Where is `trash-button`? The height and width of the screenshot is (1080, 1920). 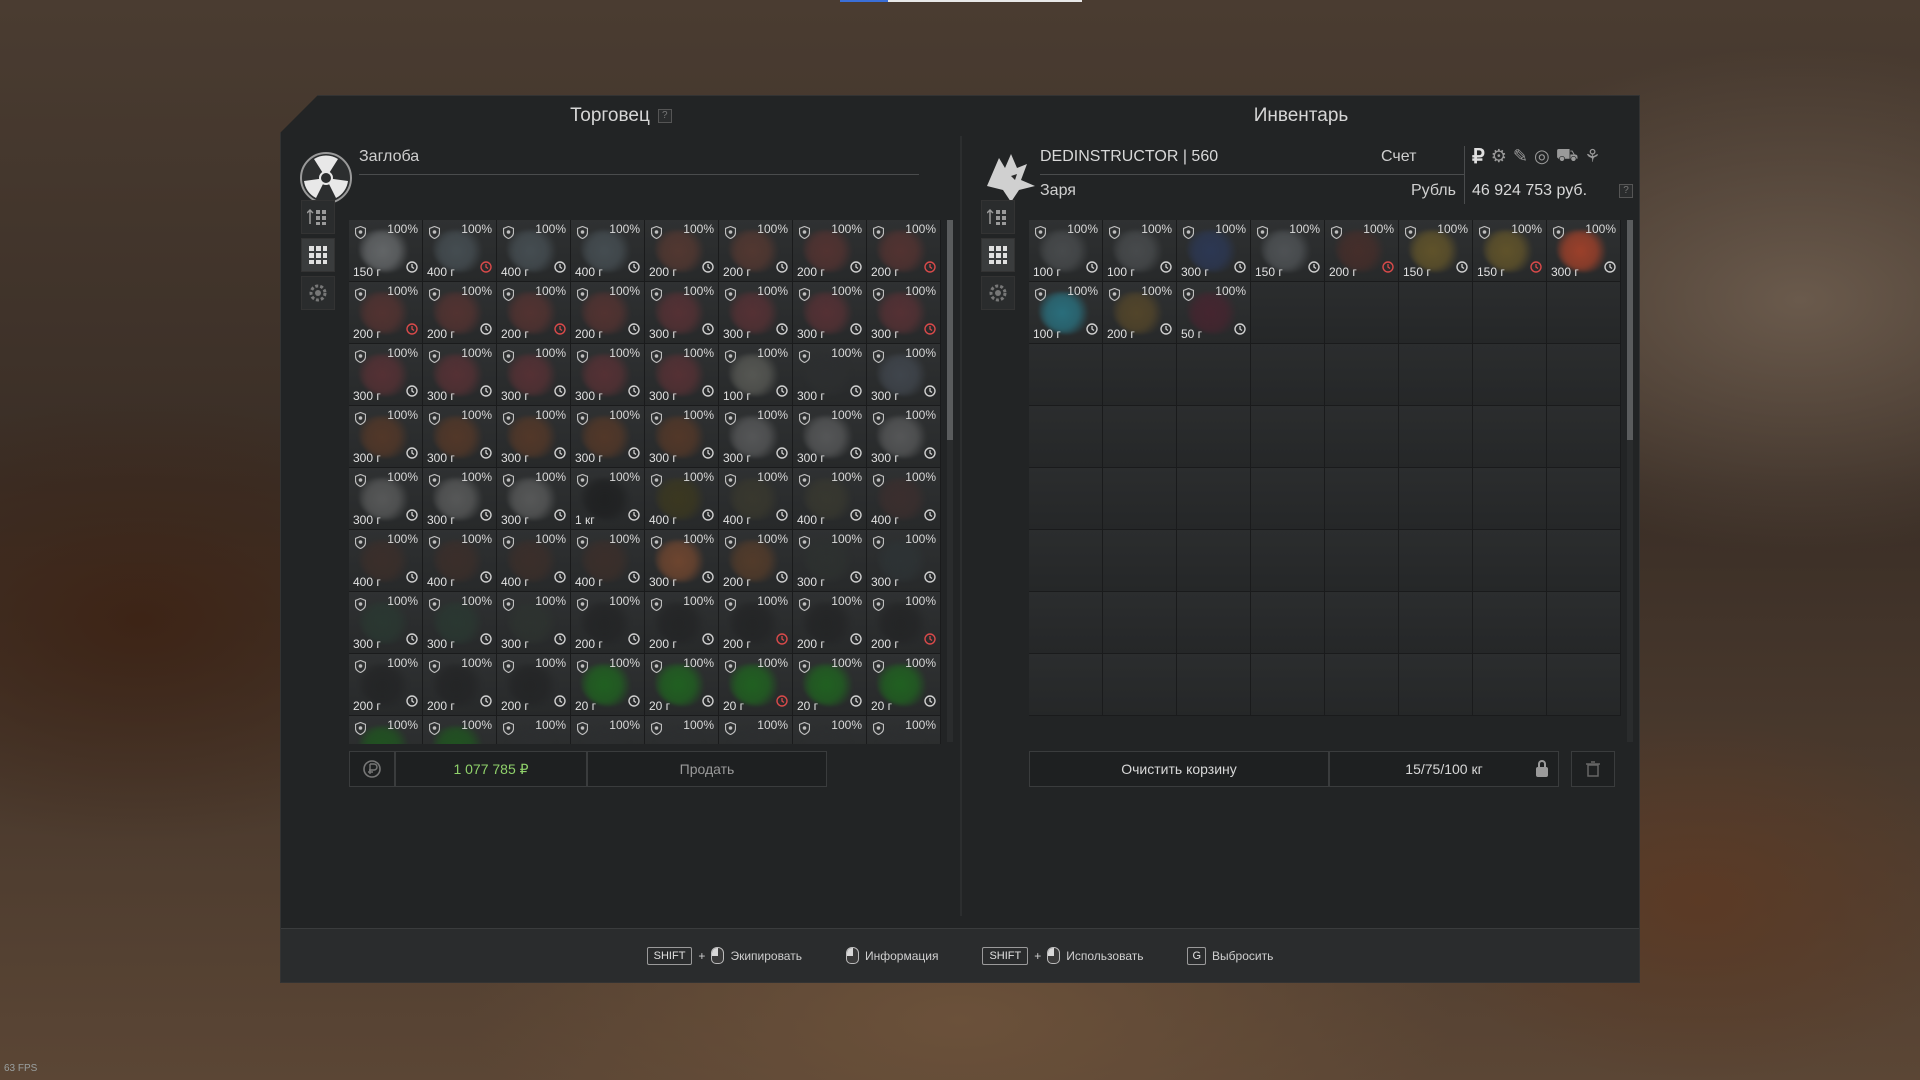 trash-button is located at coordinates (1593, 769).